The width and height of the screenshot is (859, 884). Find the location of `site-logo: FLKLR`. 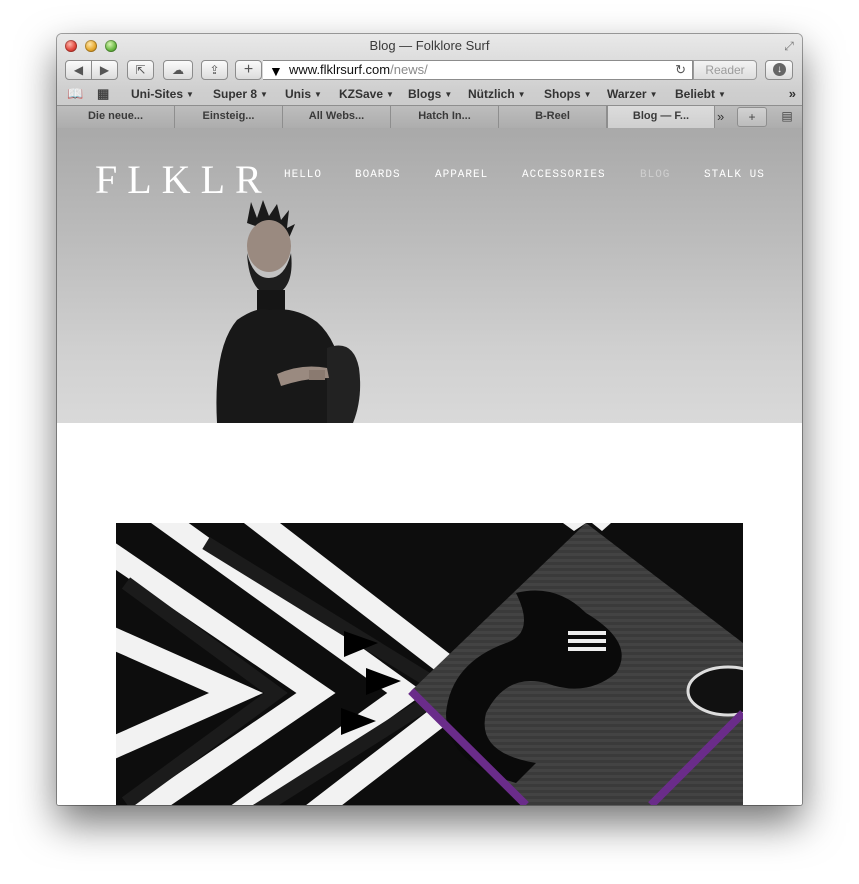

site-logo: FLKLR is located at coordinates (183, 179).